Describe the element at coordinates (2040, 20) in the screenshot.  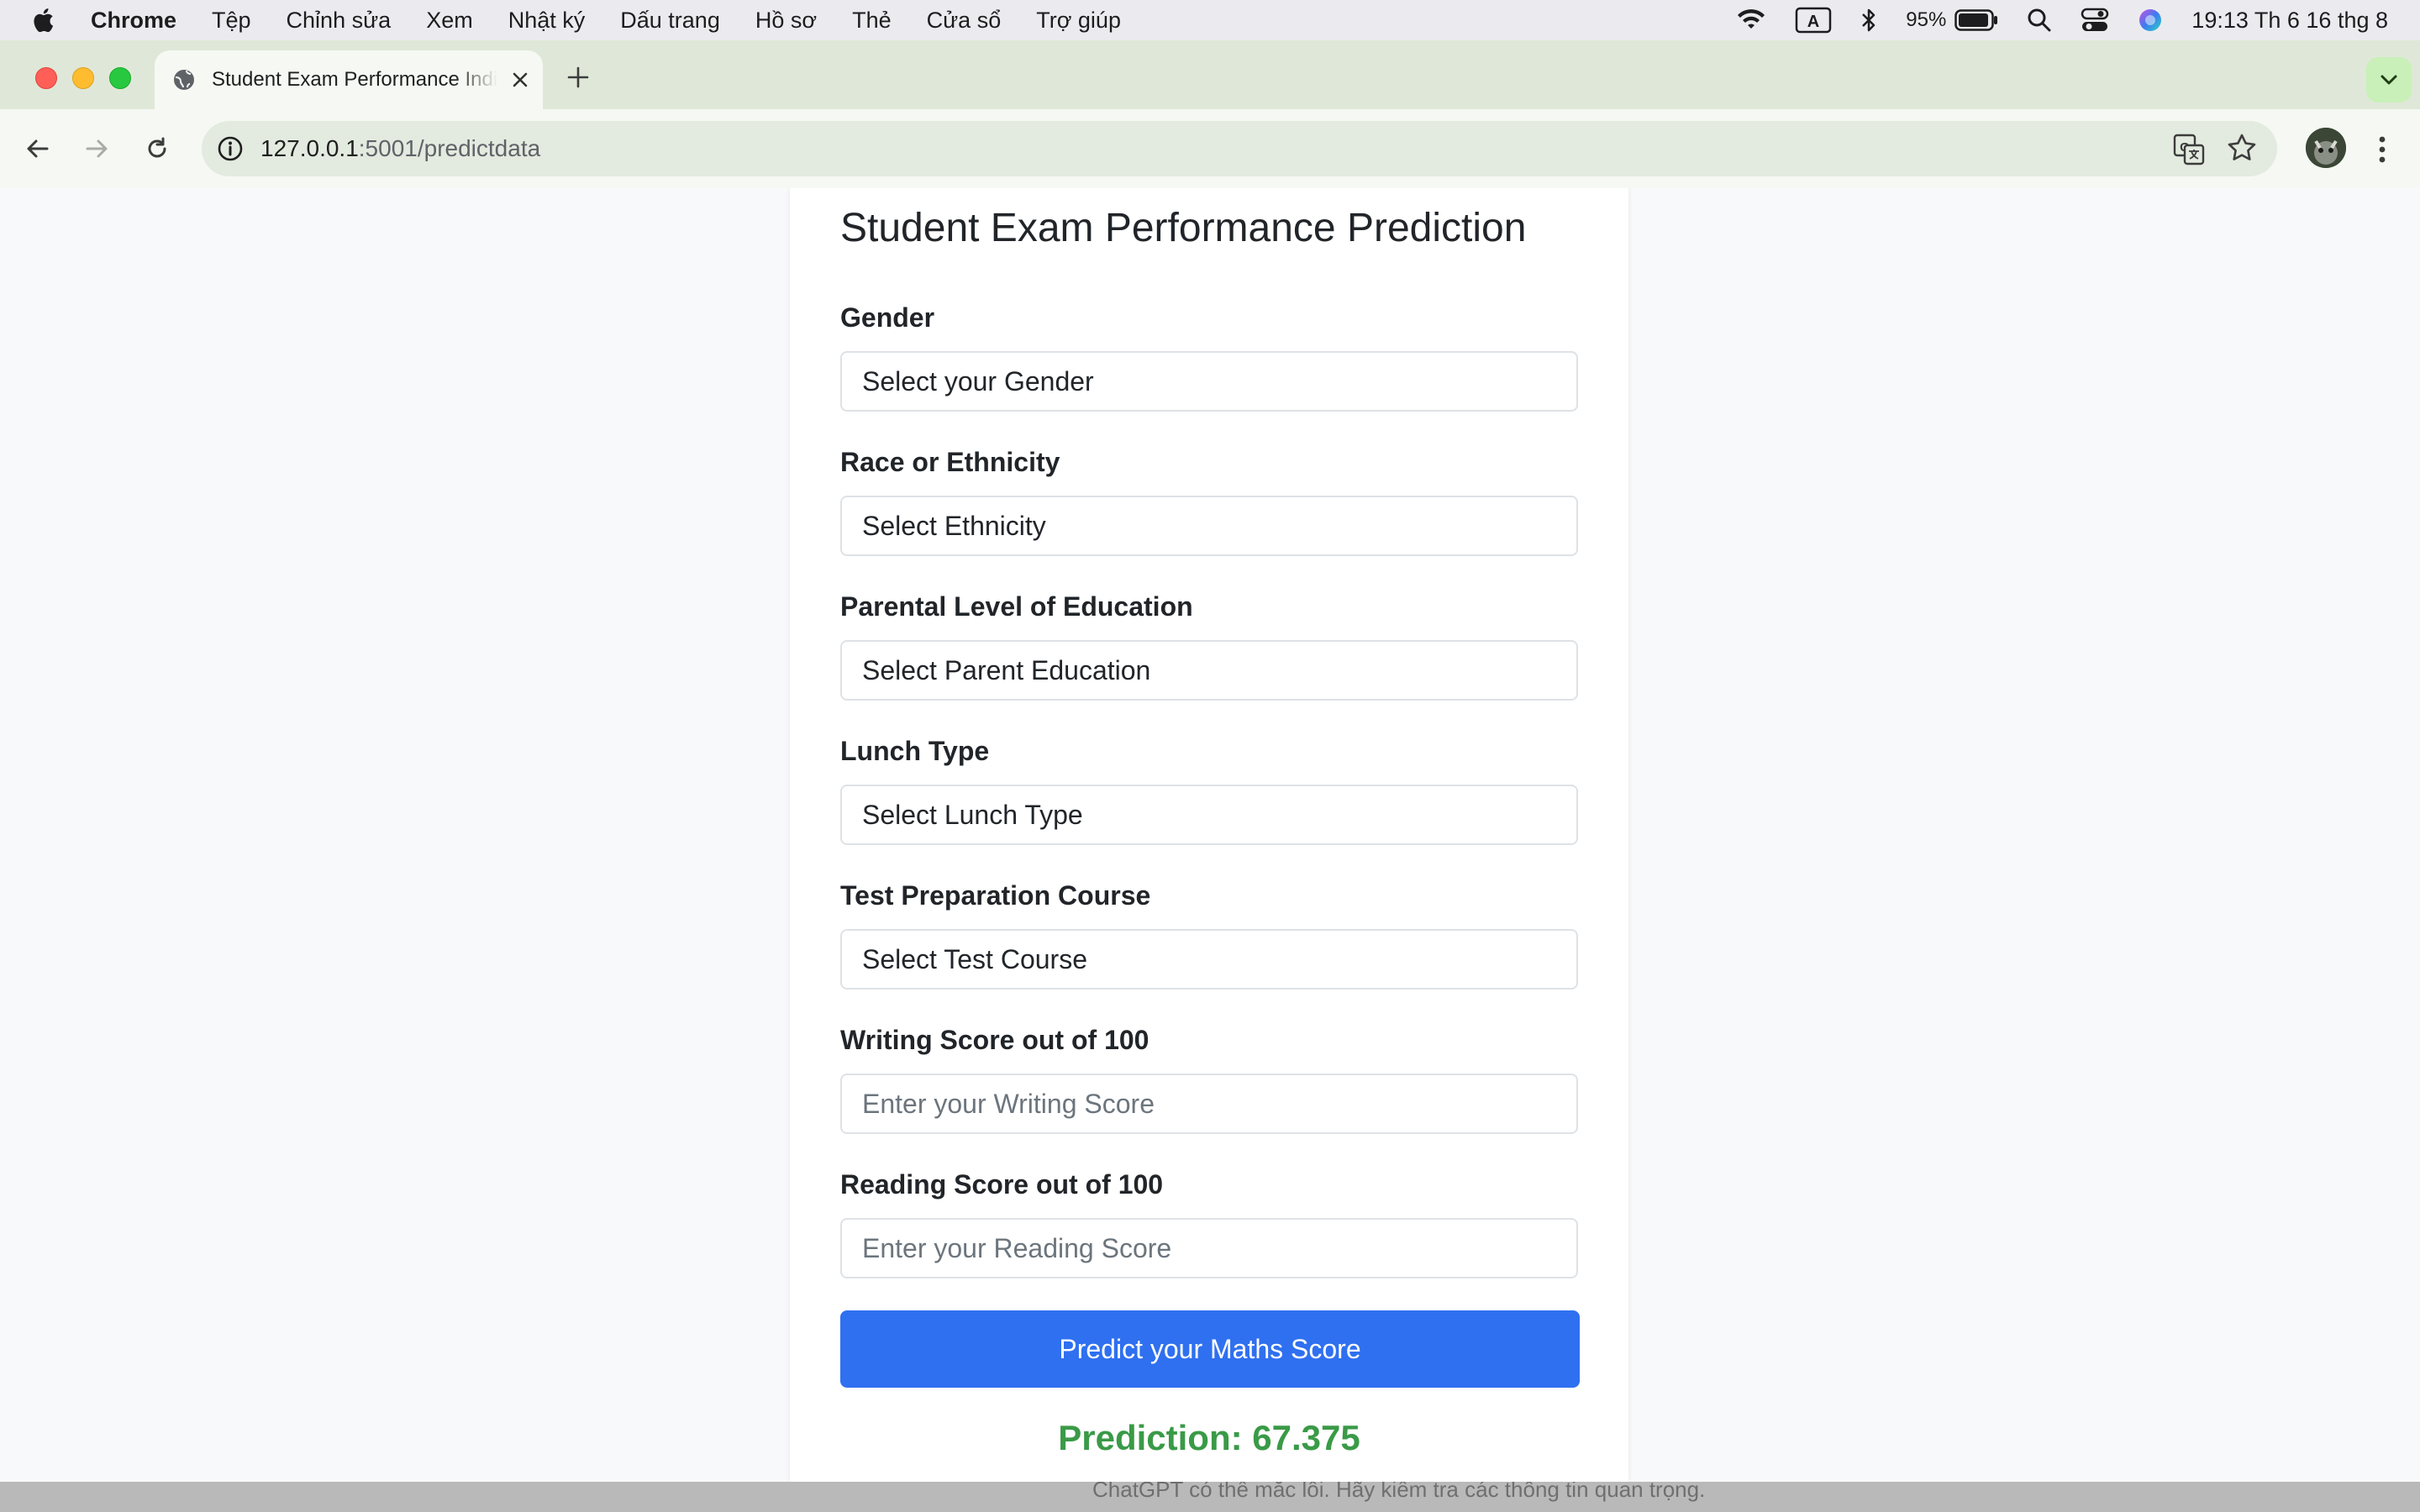
I see `spotlight-search-icon` at that location.